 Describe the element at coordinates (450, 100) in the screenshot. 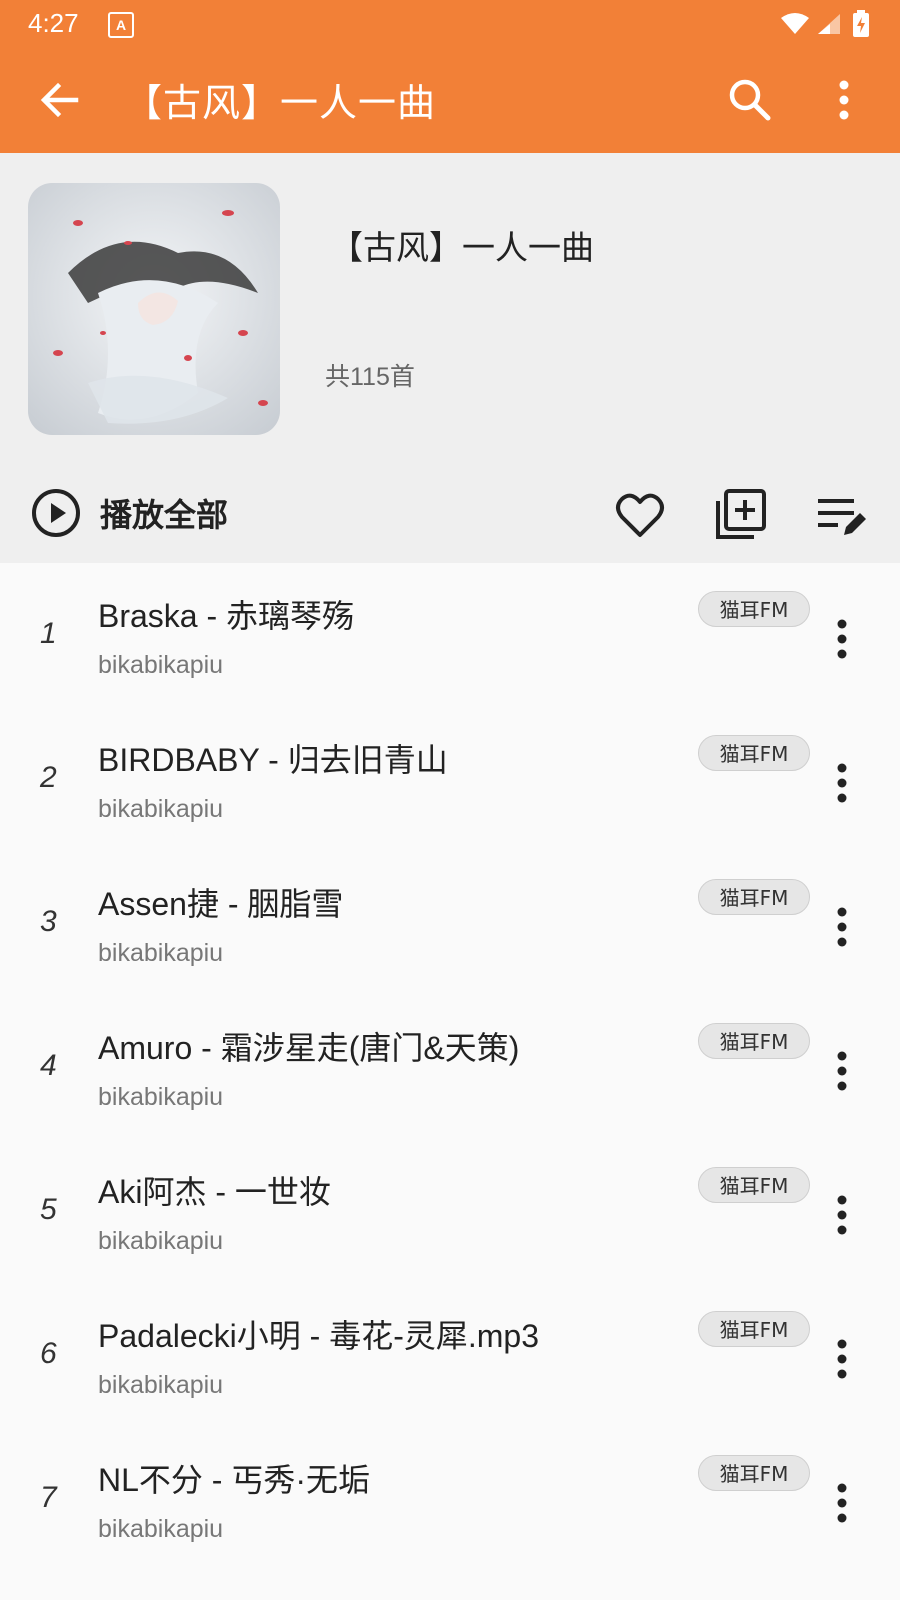

I see `app-bar: 【古风】一人一曲` at that location.